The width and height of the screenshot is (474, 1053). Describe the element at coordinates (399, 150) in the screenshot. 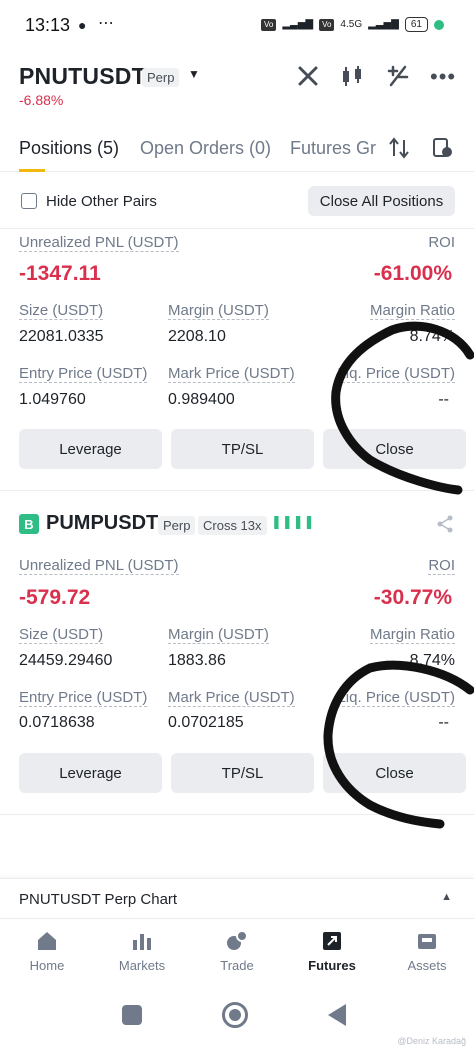

I see `sort-icon` at that location.